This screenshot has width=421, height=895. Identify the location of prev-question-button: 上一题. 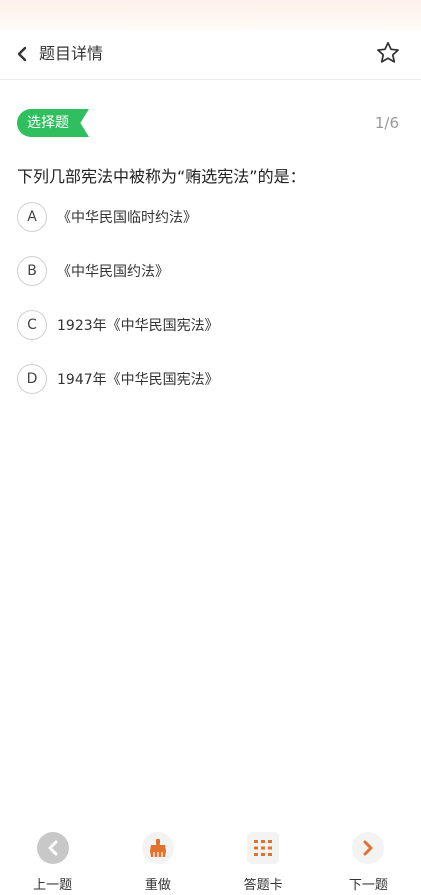
(52, 860).